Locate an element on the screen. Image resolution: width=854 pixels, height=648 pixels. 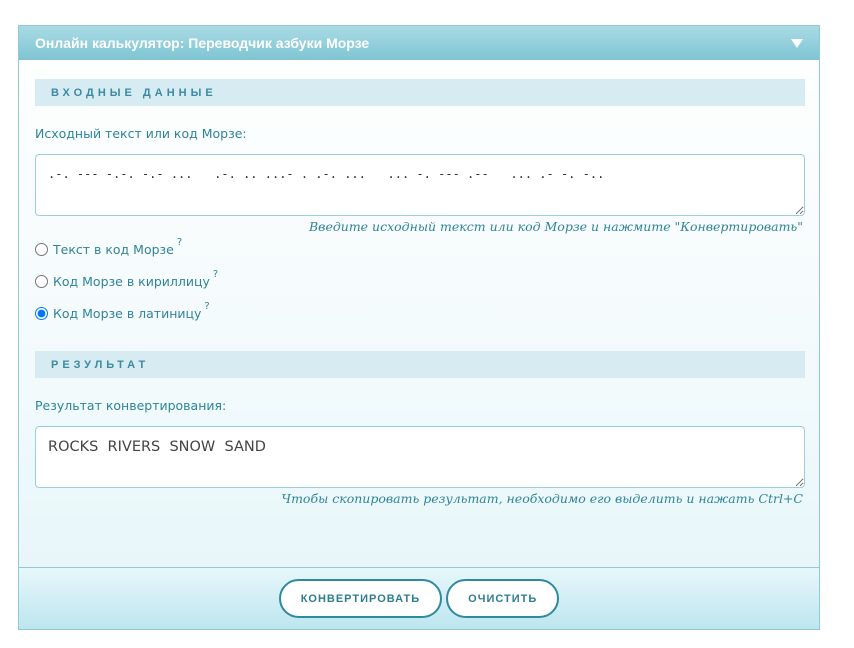
option-morse-to-cyrillic: Код Морзе в кириллицу ? is located at coordinates (126, 279).